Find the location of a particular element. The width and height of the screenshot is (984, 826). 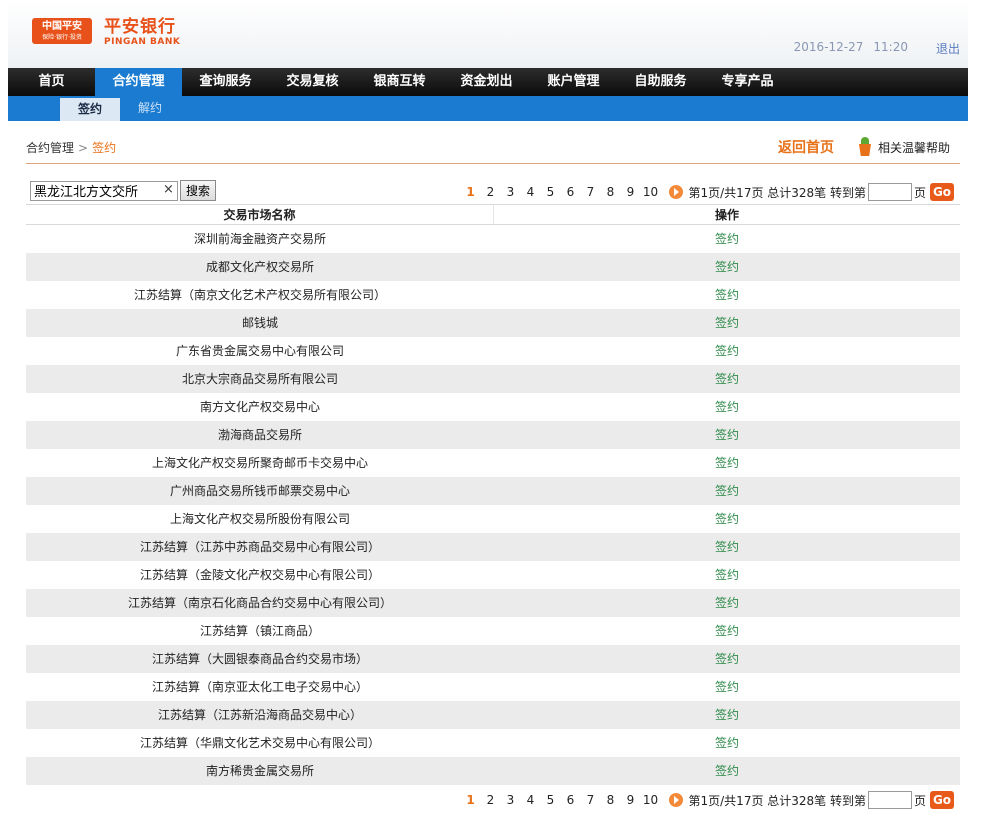

breadcrumb-parent: 合约管理 is located at coordinates (50, 148).